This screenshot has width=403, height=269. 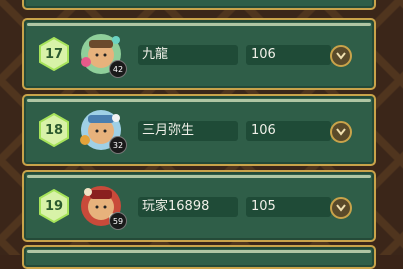 I want to click on player-level-badge: 32, so click(x=118, y=145).